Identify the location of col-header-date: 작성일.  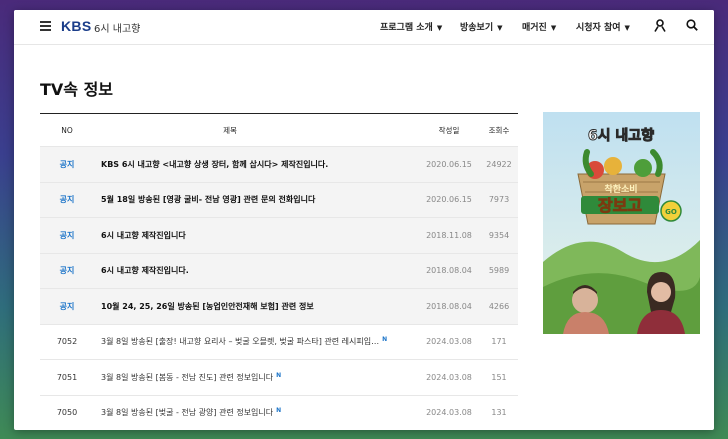
(449, 130).